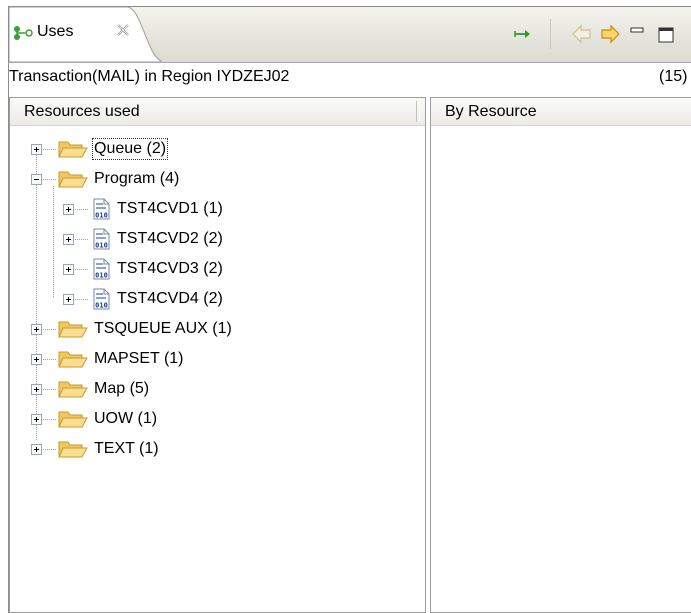 This screenshot has height=613, width=691. What do you see at coordinates (90, 389) in the screenshot?
I see `tree-item-folder: Map (5)` at bounding box center [90, 389].